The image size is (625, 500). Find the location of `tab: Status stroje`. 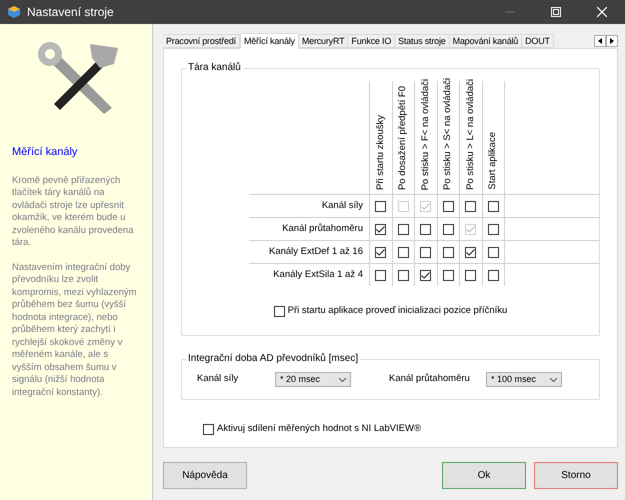

tab: Status stroje is located at coordinates (422, 41).